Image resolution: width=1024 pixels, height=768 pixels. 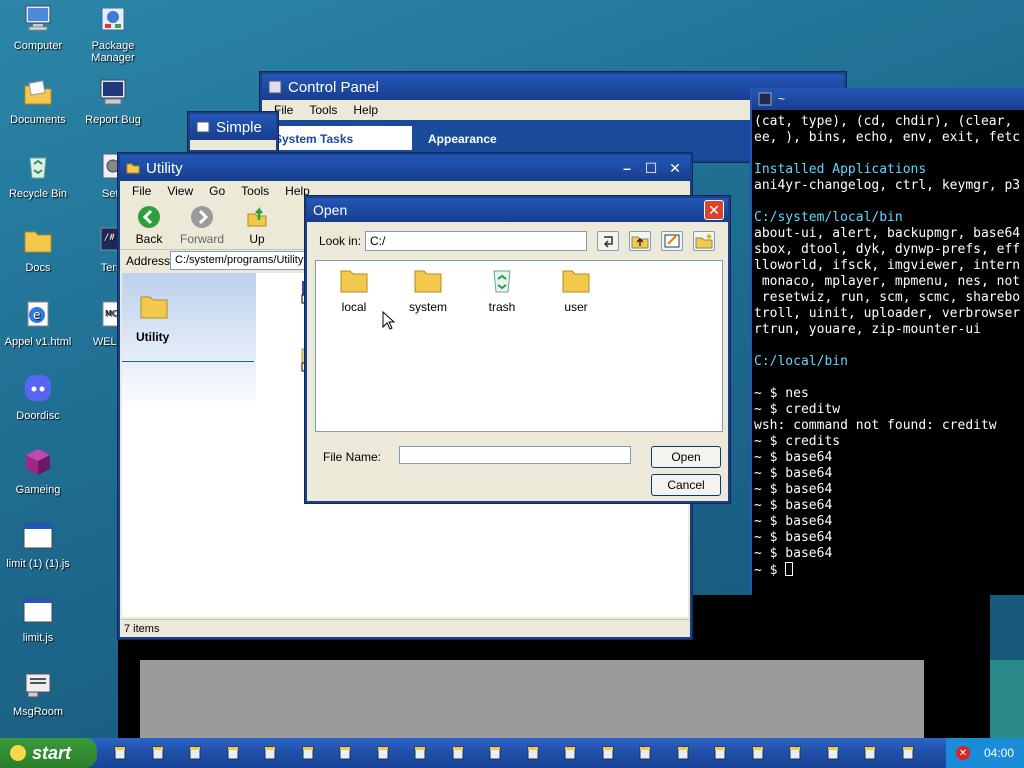 I want to click on edit-button, so click(x=672, y=241).